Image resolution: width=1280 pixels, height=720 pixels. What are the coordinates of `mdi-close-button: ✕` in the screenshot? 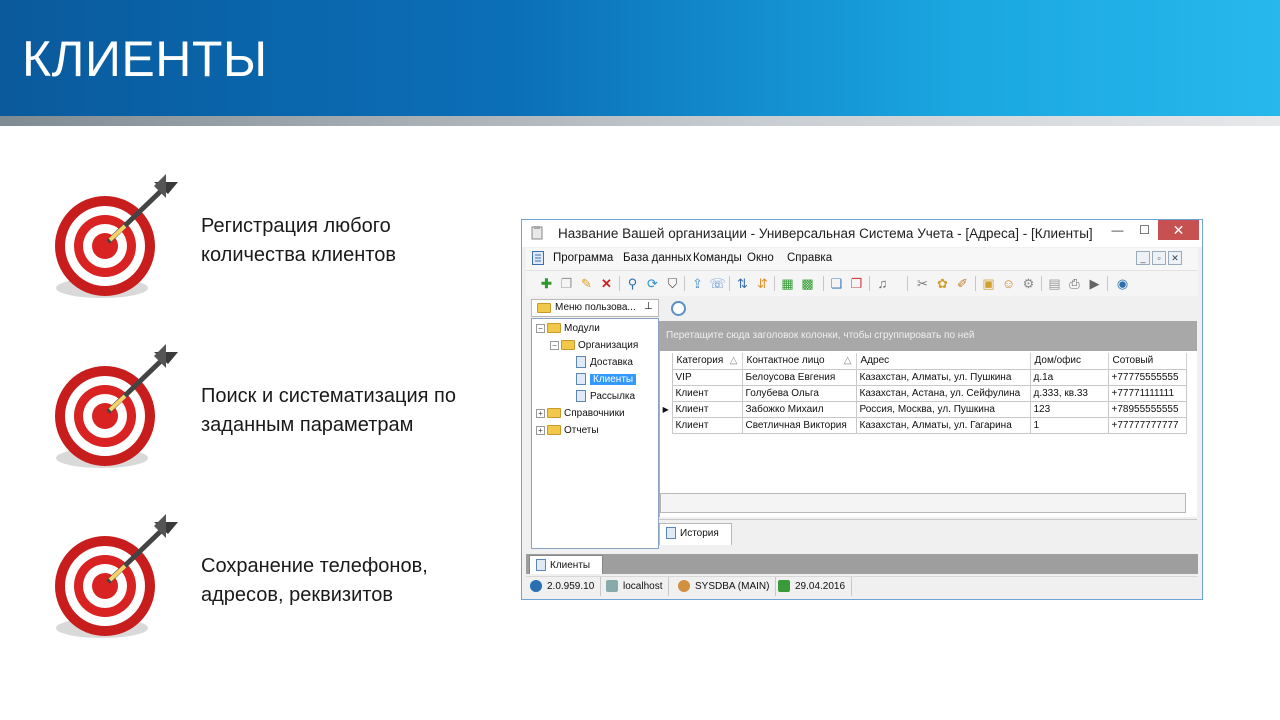 It's located at (1175, 258).